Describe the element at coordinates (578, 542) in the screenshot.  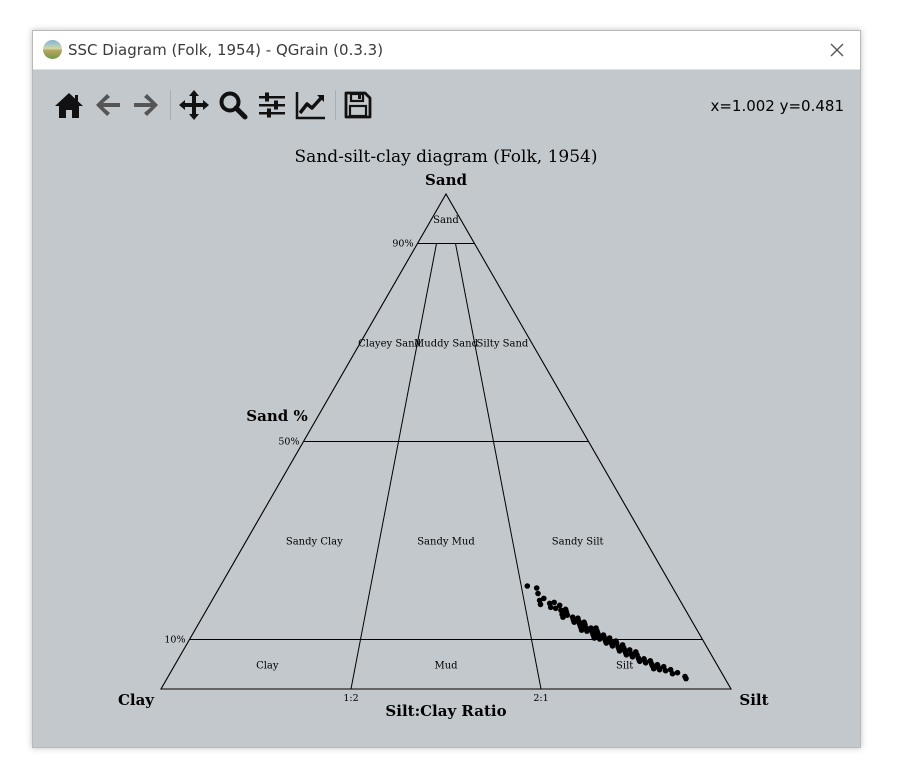
I see `region-label: Sandy Silt` at that location.